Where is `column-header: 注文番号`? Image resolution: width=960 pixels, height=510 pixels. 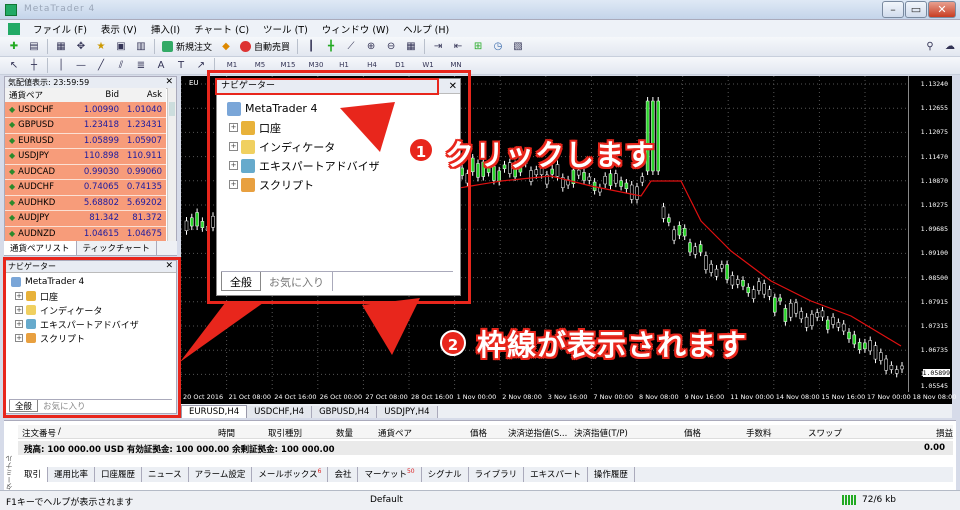
column-header: 注文番号 is located at coordinates (39, 433).